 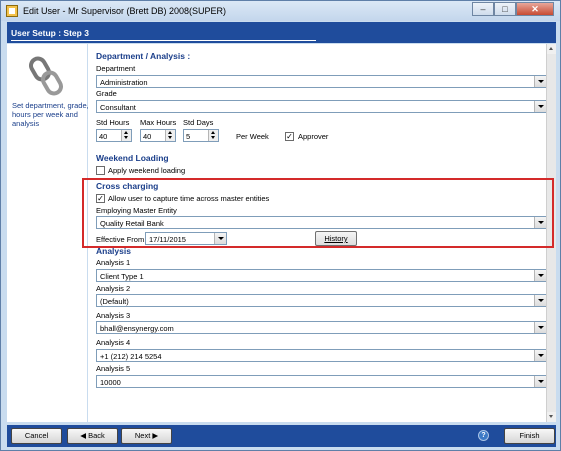 I want to click on weekend-loading-label: Apply weekend loading, so click(x=147, y=170).